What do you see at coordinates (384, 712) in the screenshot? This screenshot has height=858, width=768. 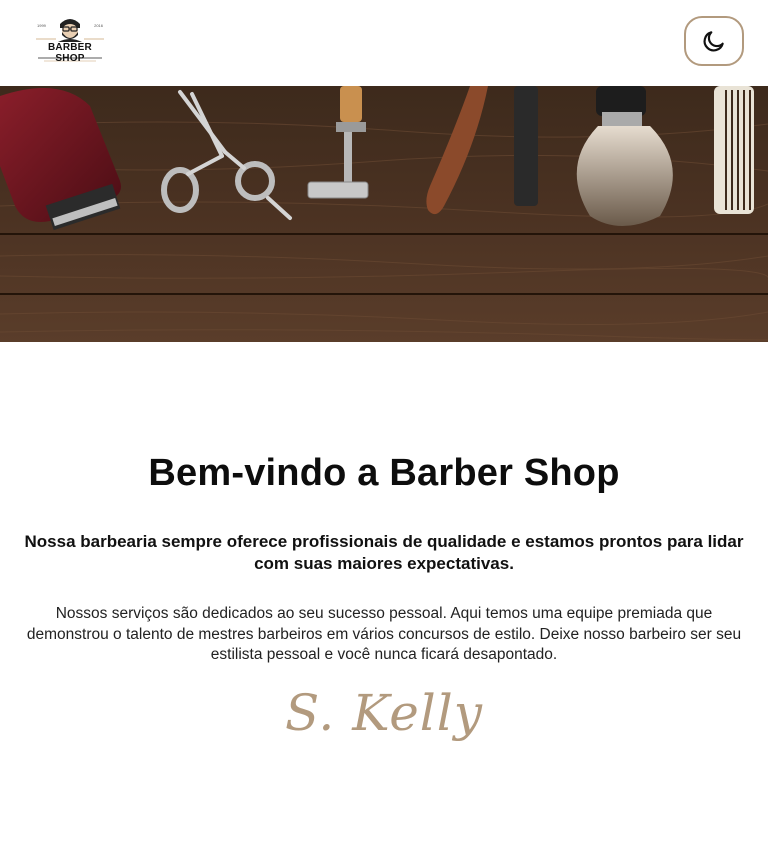 I see `signature: S. Kelly` at bounding box center [384, 712].